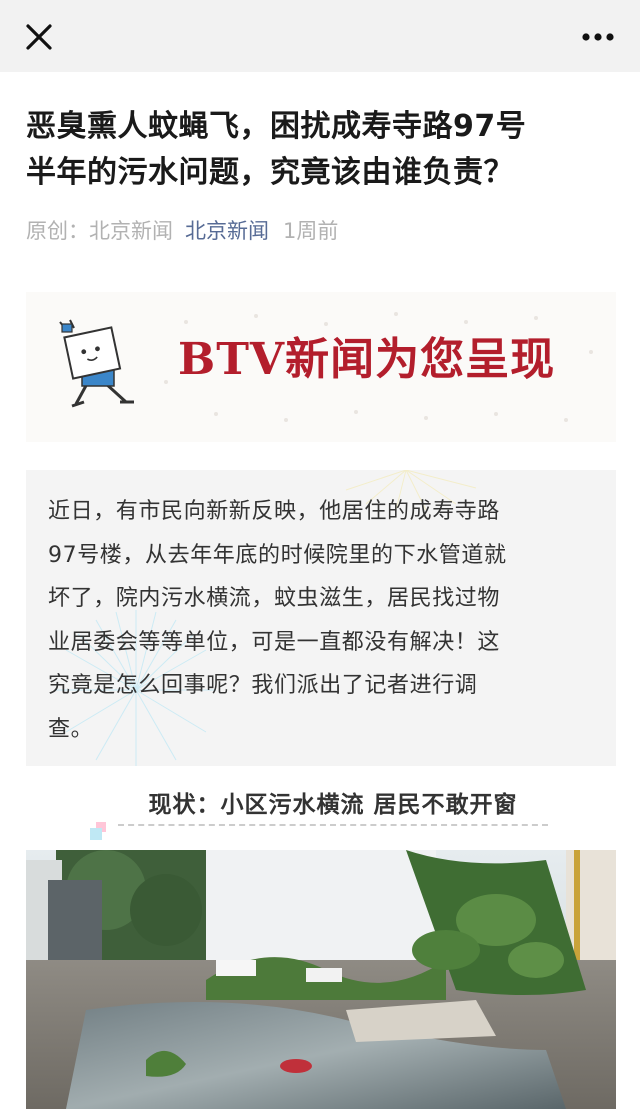 This screenshot has height=1109, width=640. Describe the element at coordinates (276, 126) in the screenshot. I see `title-line-1: 恶臭熏人蚊蝇飞，困扰成寿寺路97号` at that location.